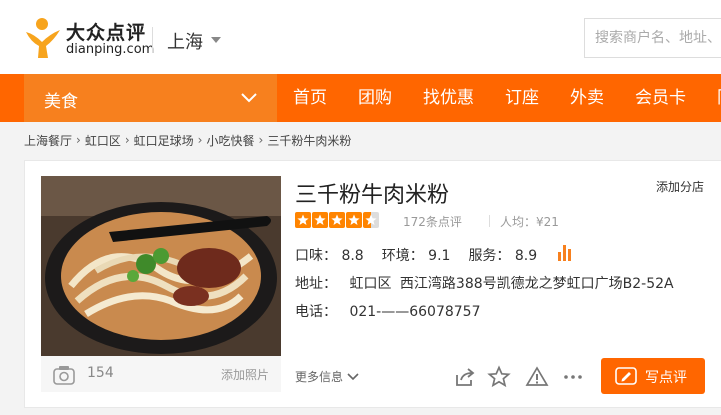 This screenshot has height=415, width=721. I want to click on shop-phone: 电话： 021-——66078757, so click(387, 311).